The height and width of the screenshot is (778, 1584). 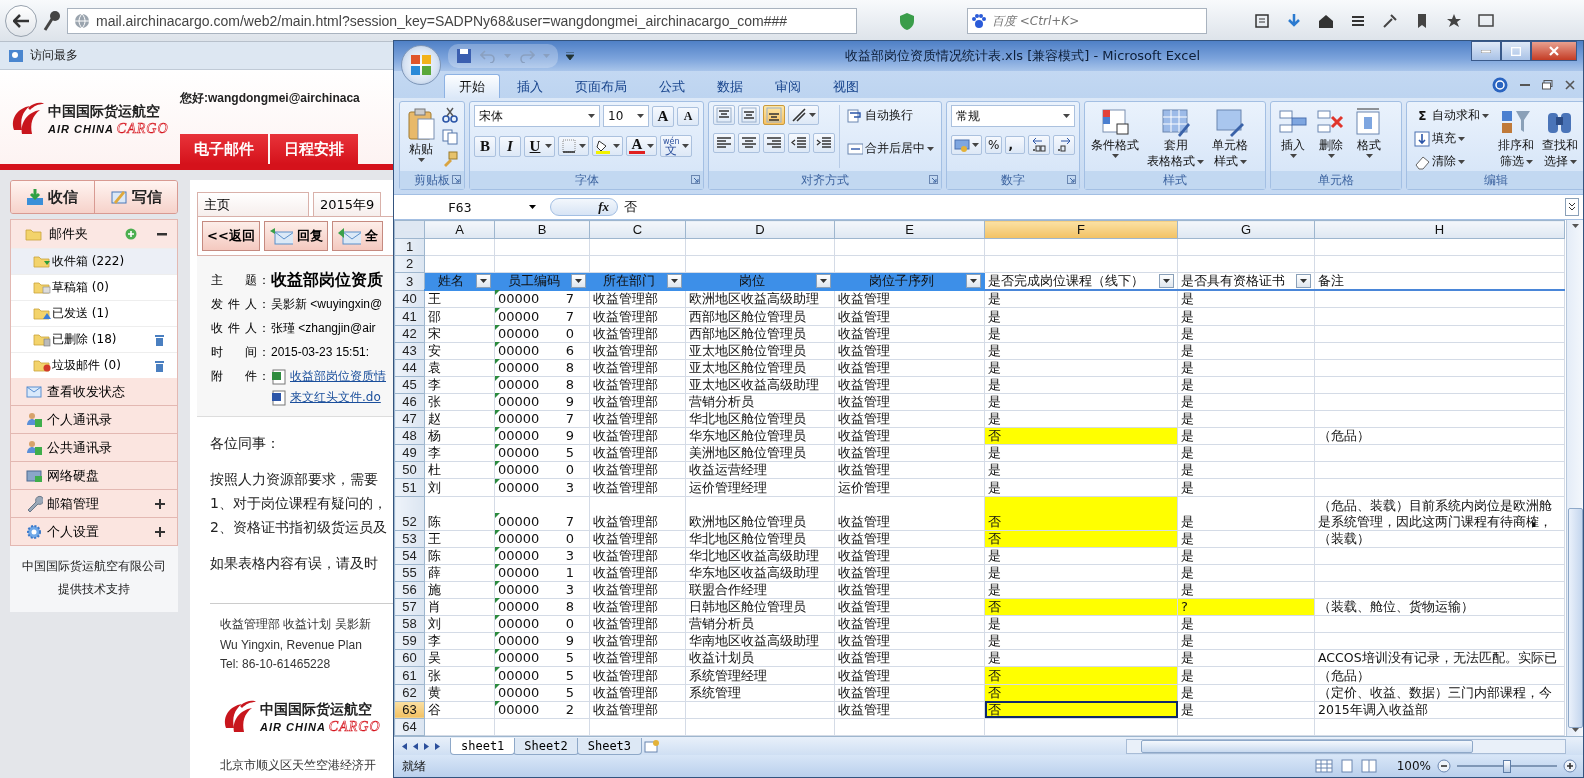 I want to click on ribbon-button: 单元格 样式, so click(x=1230, y=136).